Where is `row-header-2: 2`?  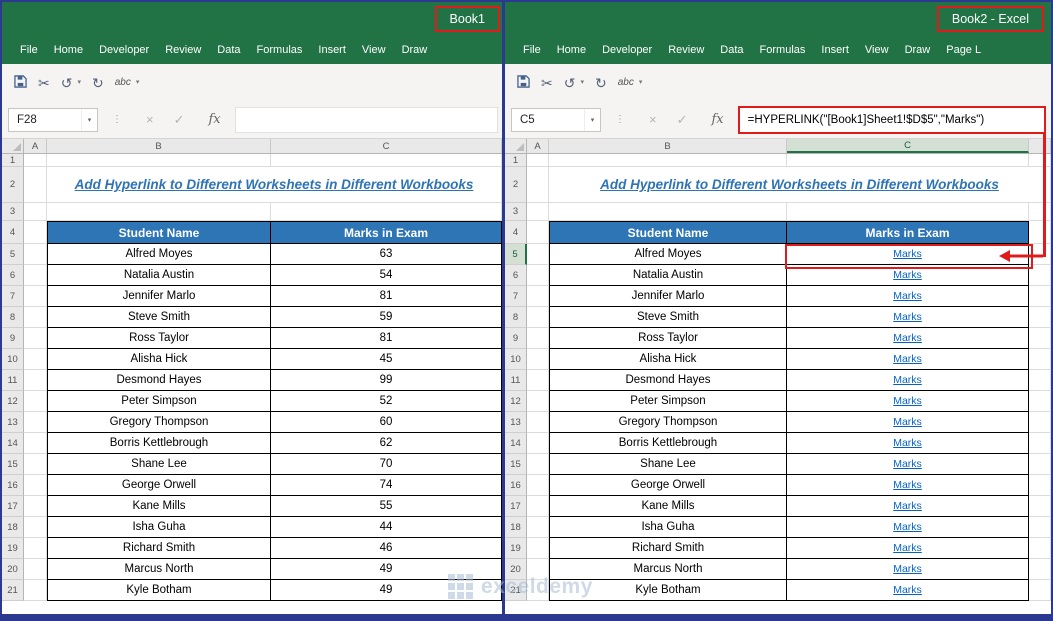
row-header-2: 2 is located at coordinates (516, 185).